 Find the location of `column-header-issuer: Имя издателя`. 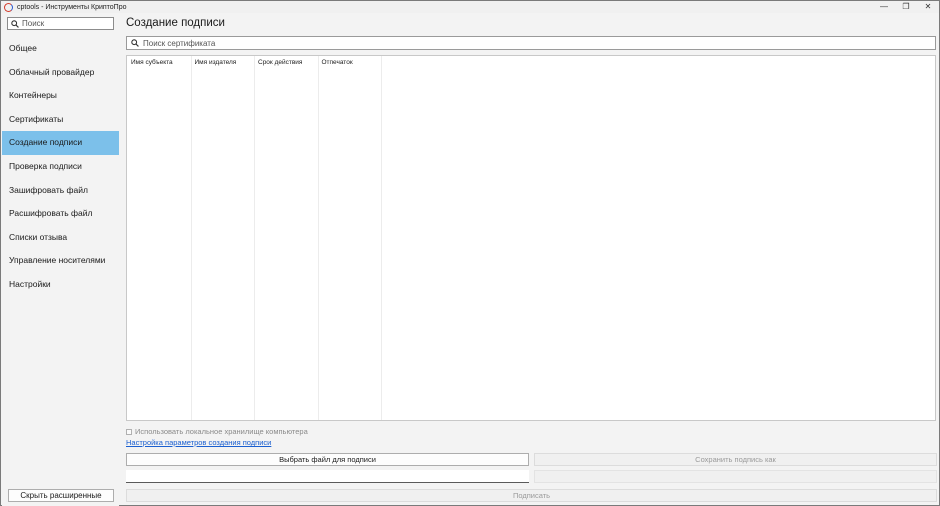

column-header-issuer: Имя издателя is located at coordinates (223, 63).